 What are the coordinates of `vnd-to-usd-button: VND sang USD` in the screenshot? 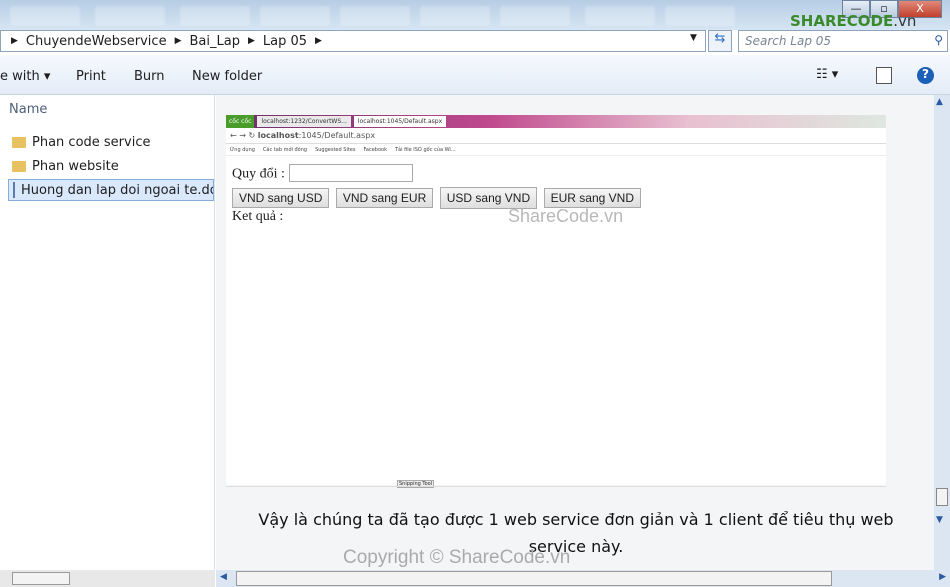 It's located at (281, 197).